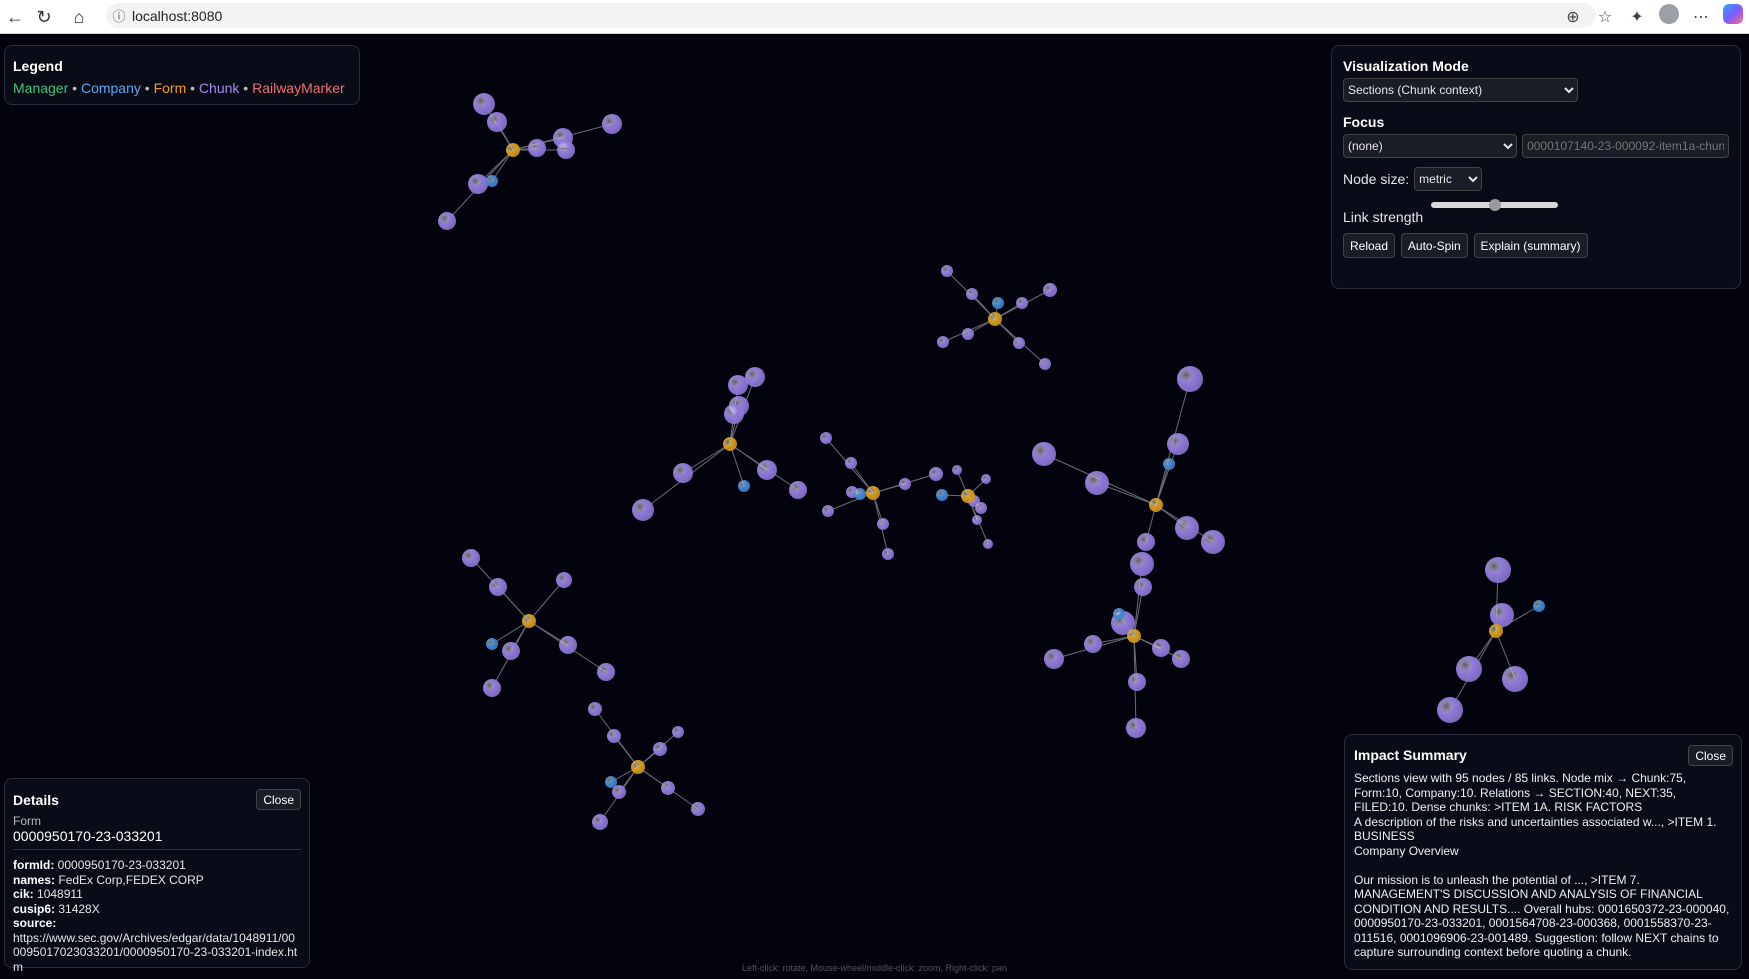 The width and height of the screenshot is (1749, 979). Describe the element at coordinates (1434, 245) in the screenshot. I see `auto-spin-button: Auto-Spin` at that location.